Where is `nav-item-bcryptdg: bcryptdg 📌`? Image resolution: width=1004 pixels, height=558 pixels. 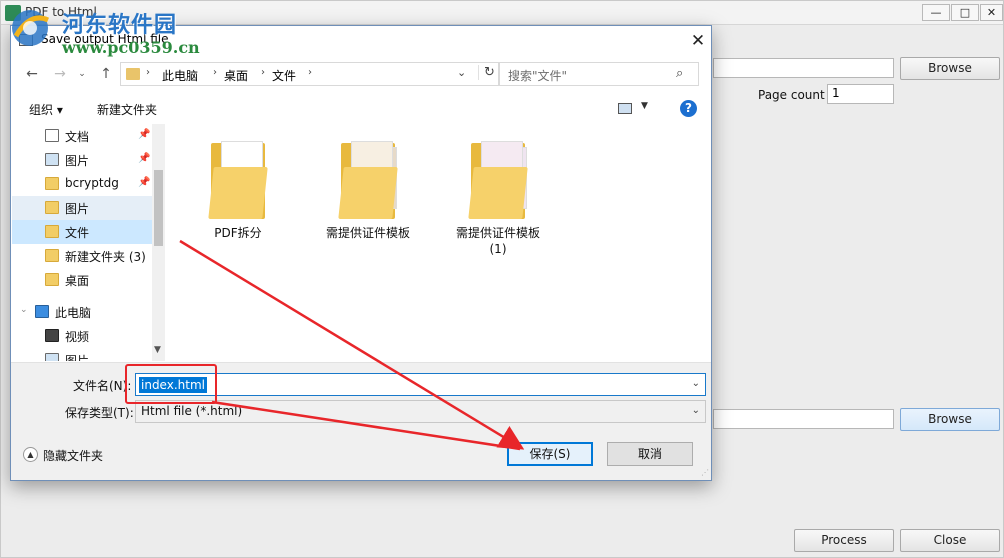 nav-item-bcryptdg: bcryptdg 📌 is located at coordinates (82, 184).